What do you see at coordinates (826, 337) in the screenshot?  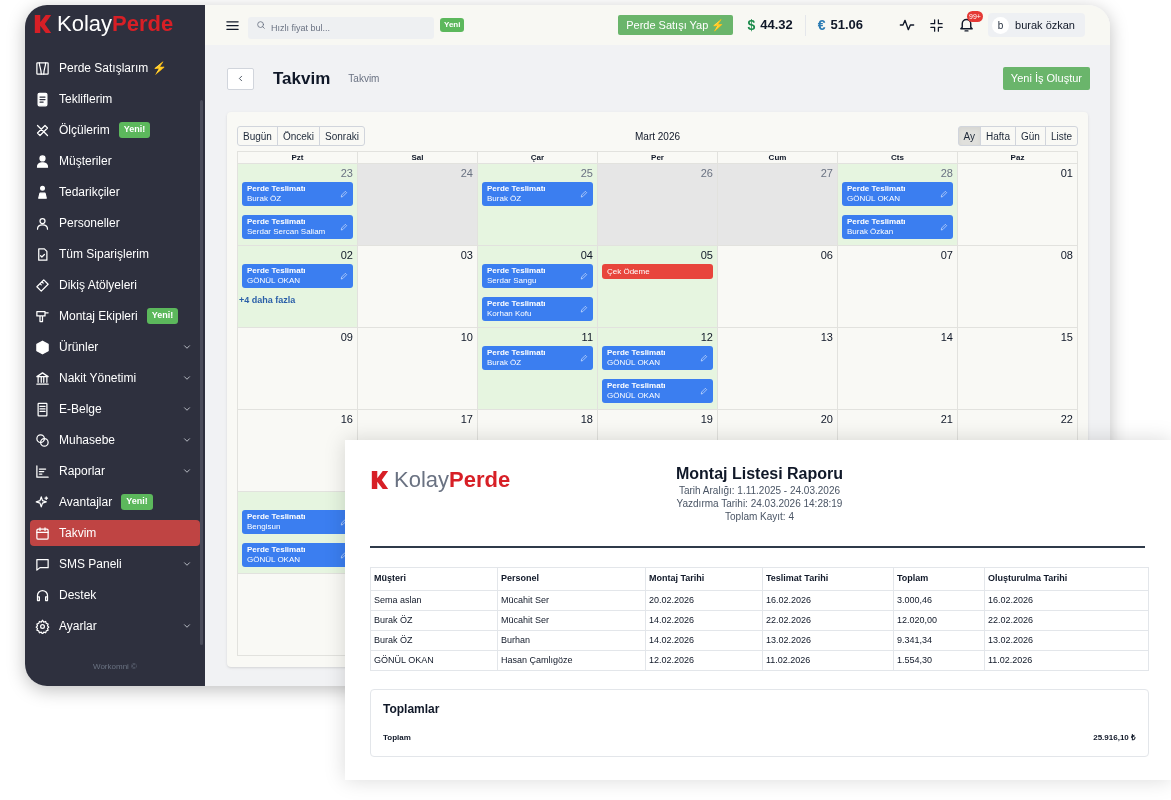 I see `day-number: 13` at bounding box center [826, 337].